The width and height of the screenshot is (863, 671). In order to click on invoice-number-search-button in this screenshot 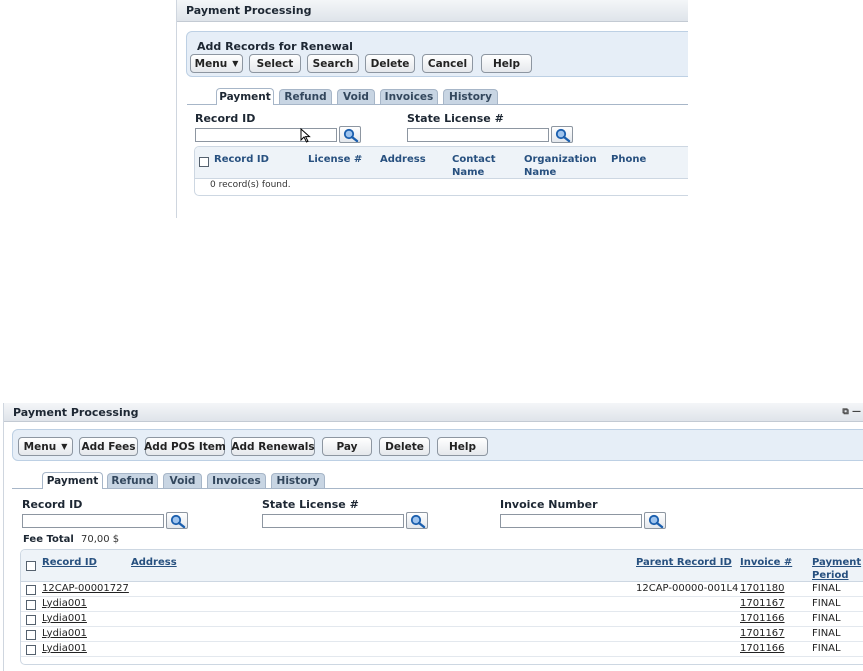, I will do `click(655, 520)`.